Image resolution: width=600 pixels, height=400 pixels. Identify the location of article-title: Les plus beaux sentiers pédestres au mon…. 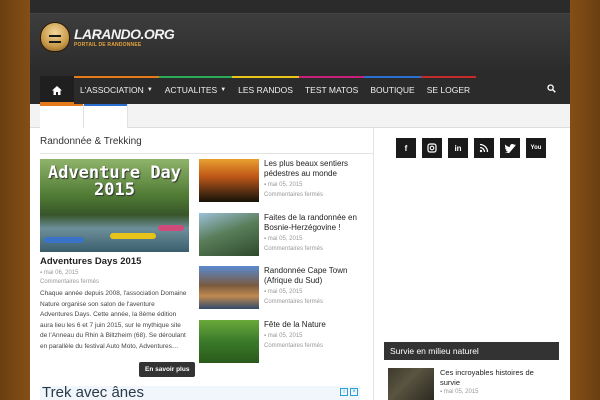
(314, 169).